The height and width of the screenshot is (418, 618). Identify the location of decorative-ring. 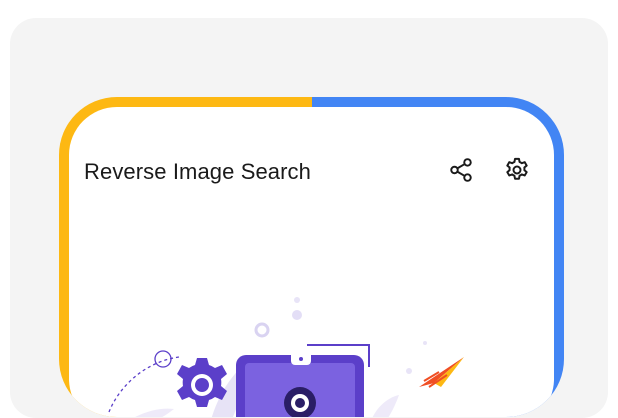
(163, 359).